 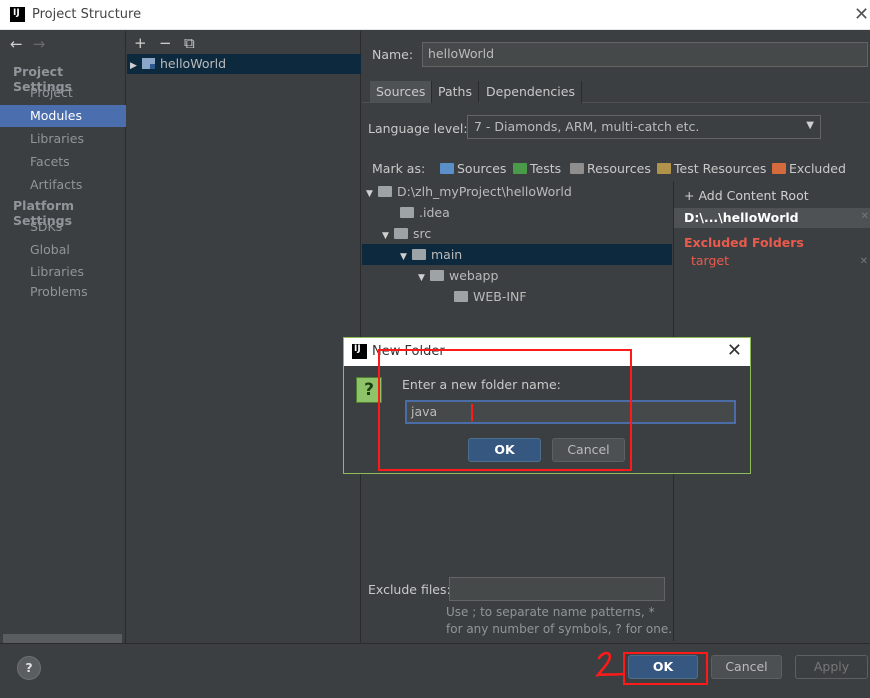 I want to click on window-title: Project Structure, so click(x=87, y=14).